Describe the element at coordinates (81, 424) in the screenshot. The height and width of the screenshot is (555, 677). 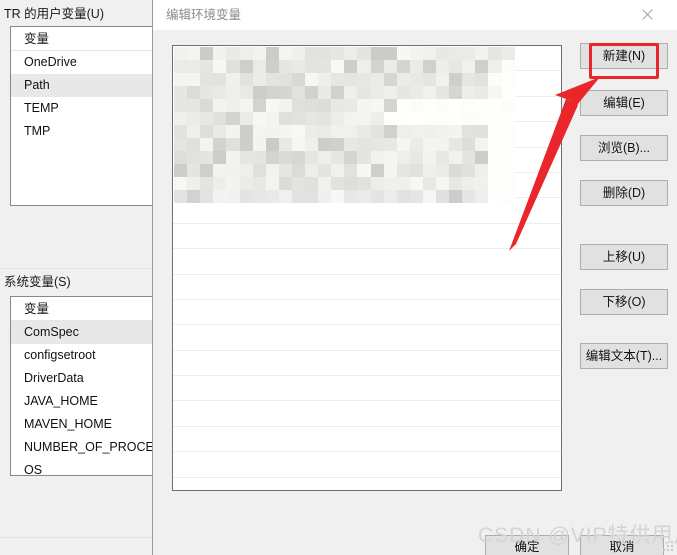
I see `list-item: MAVEN_HOME` at that location.